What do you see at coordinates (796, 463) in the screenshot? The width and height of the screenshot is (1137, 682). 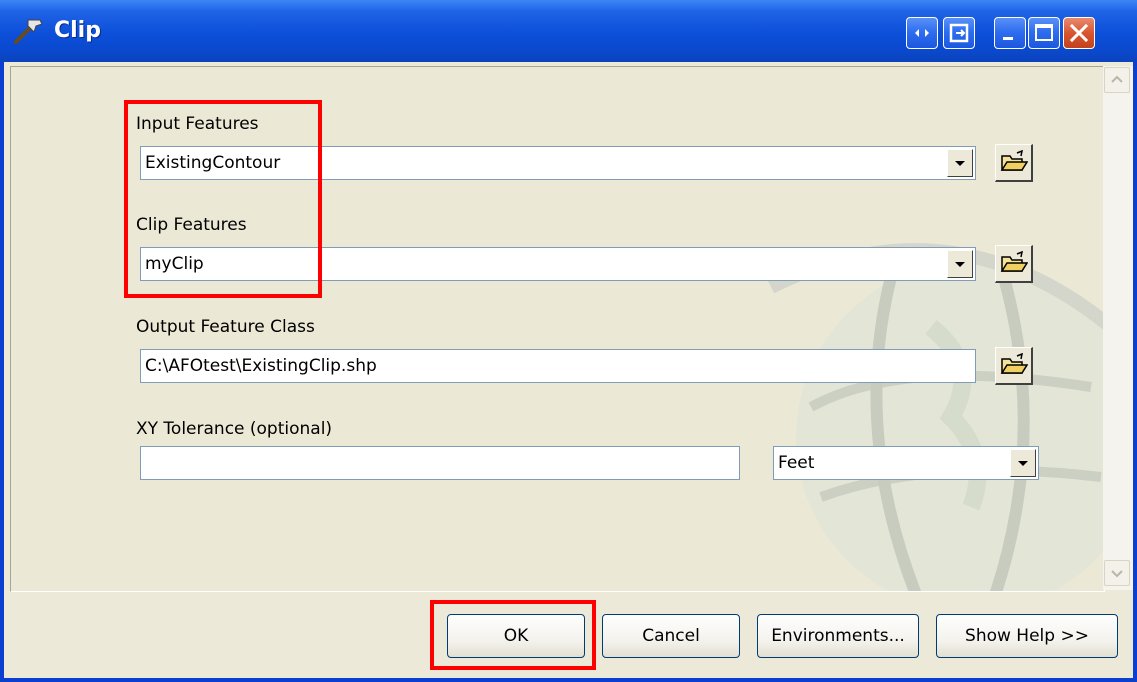 I see `xy-tolerance-unit-value: Feet` at bounding box center [796, 463].